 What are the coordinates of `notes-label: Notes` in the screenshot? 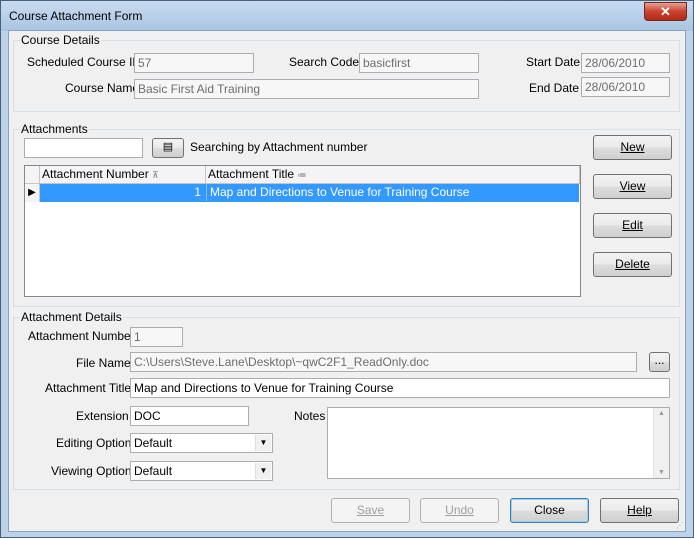 It's located at (310, 416).